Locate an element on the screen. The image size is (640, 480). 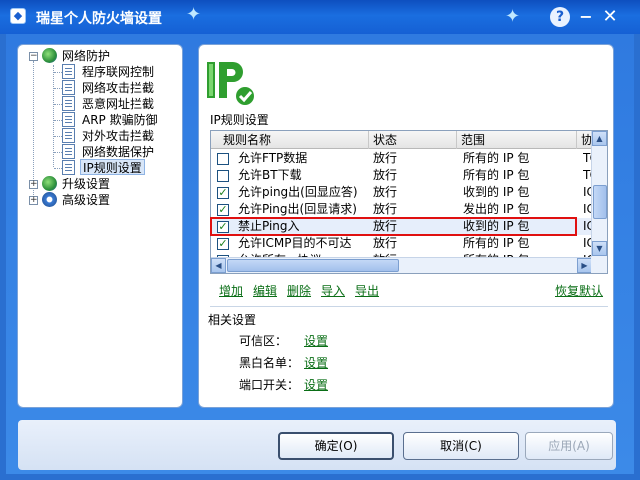
tree-item-malicious-url: 恶意网址拦截 is located at coordinates (118, 104).